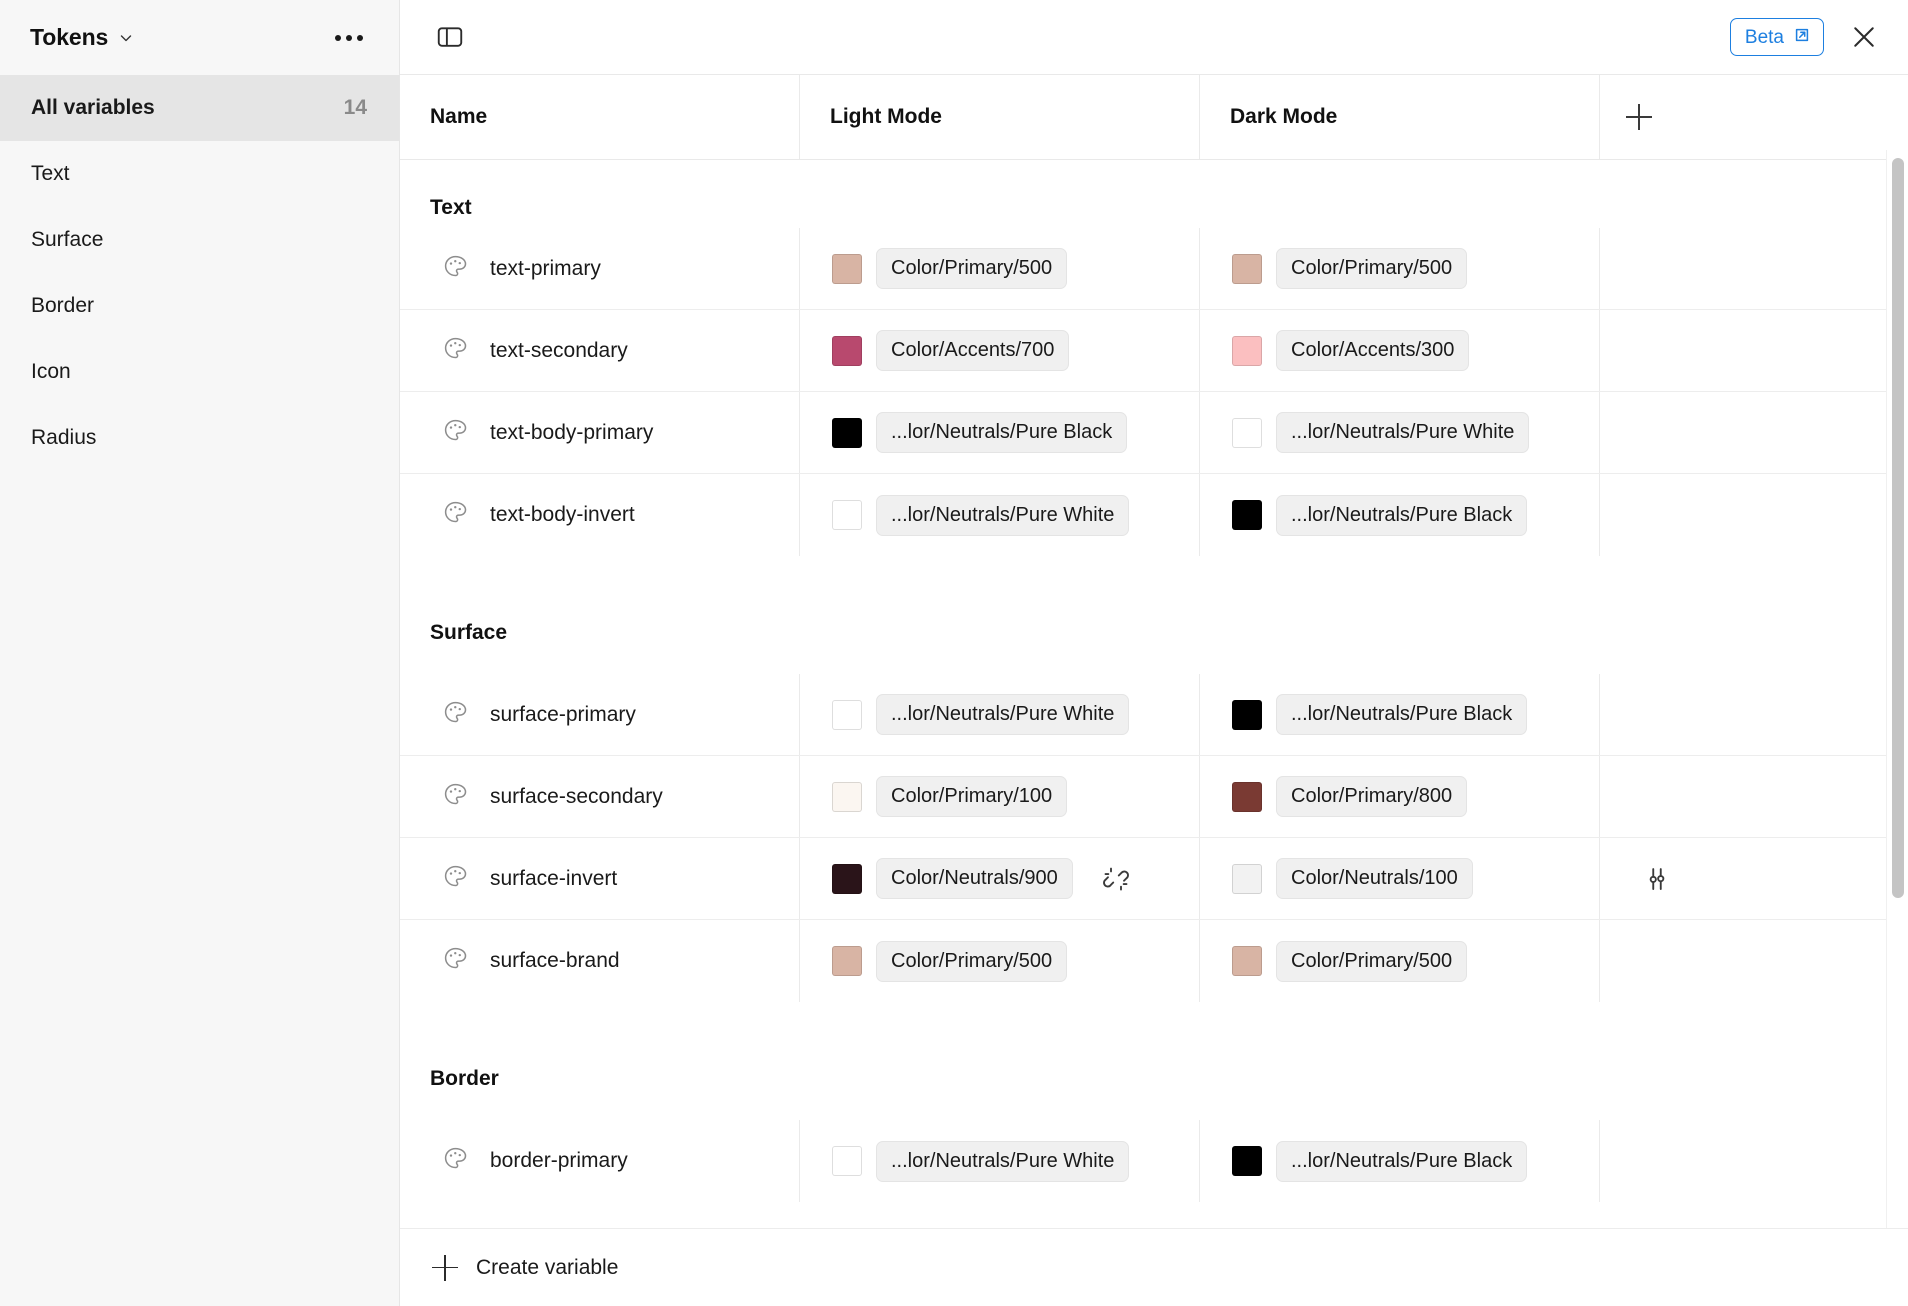  What do you see at coordinates (1000, 117) in the screenshot?
I see `column-header-light-mode: Light Mode` at bounding box center [1000, 117].